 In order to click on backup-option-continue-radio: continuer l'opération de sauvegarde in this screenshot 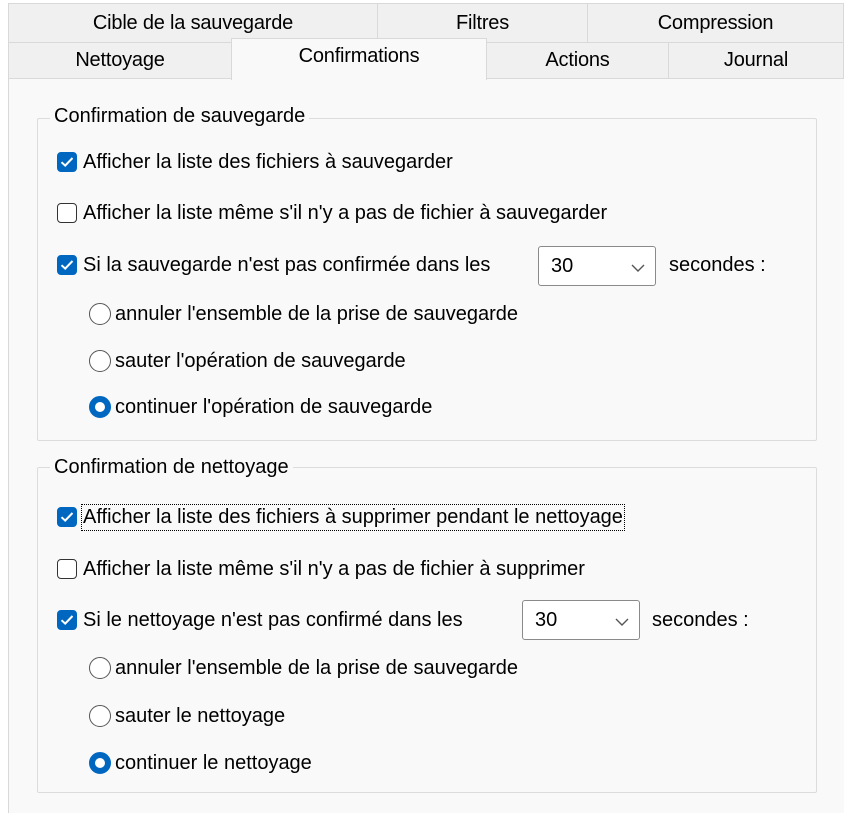, I will do `click(260, 407)`.